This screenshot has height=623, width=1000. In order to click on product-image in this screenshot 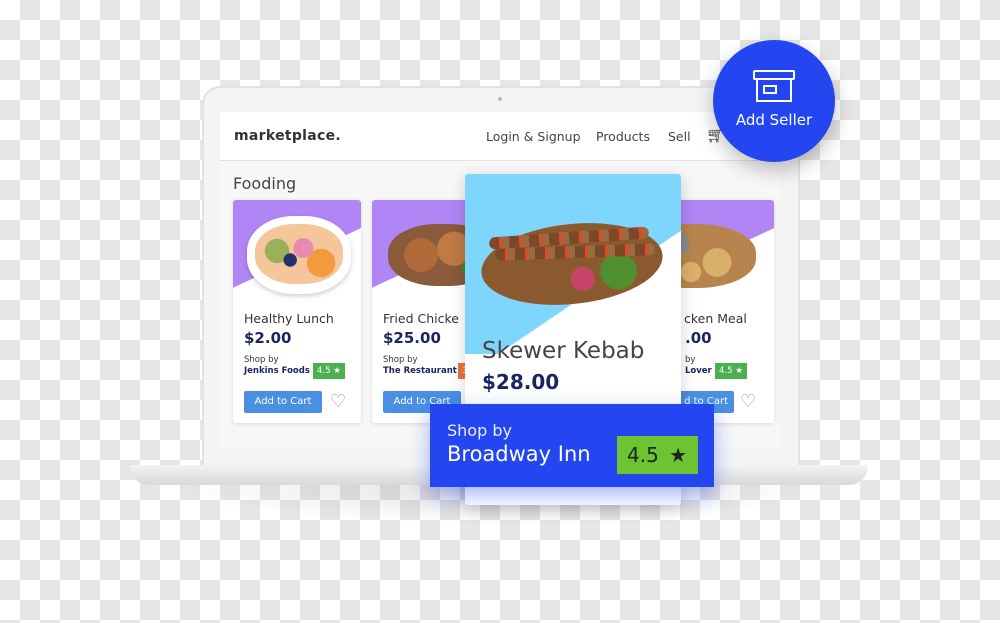, I will do `click(297, 247)`.